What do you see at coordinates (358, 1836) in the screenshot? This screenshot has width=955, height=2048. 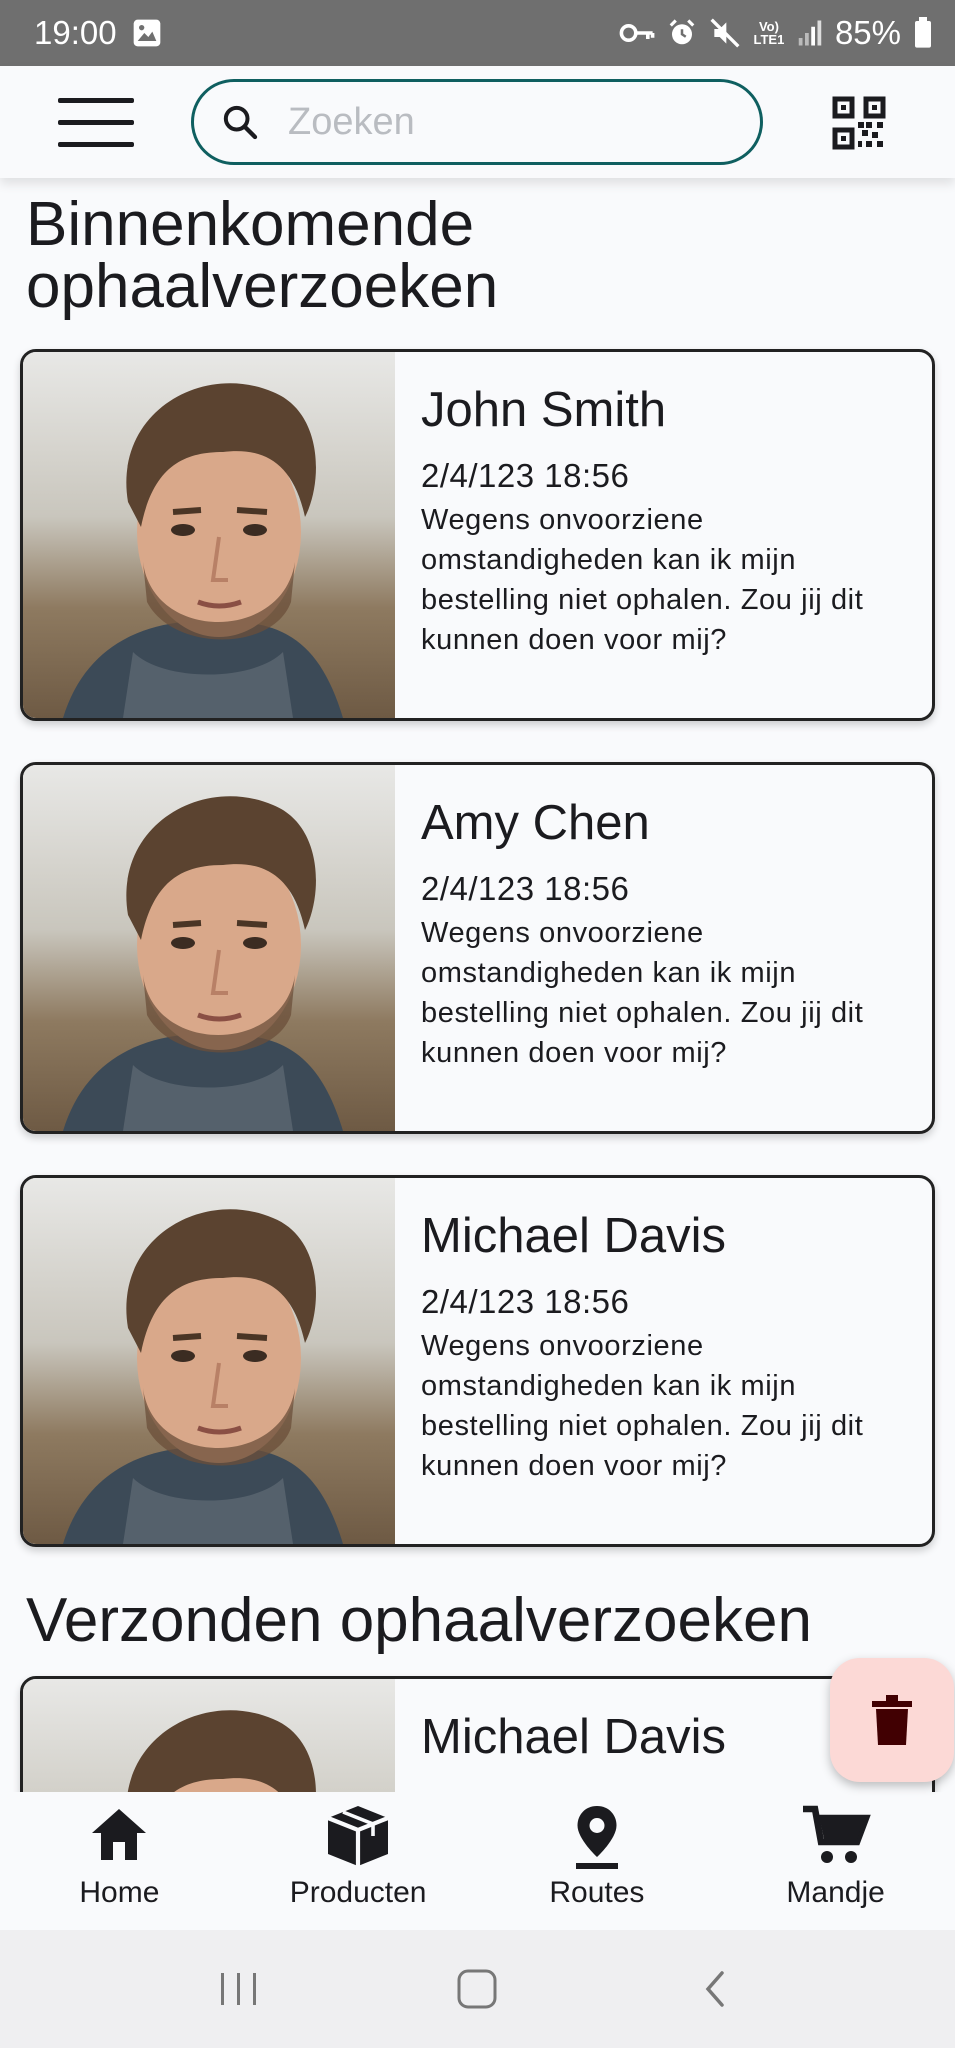 I see `box-icon` at bounding box center [358, 1836].